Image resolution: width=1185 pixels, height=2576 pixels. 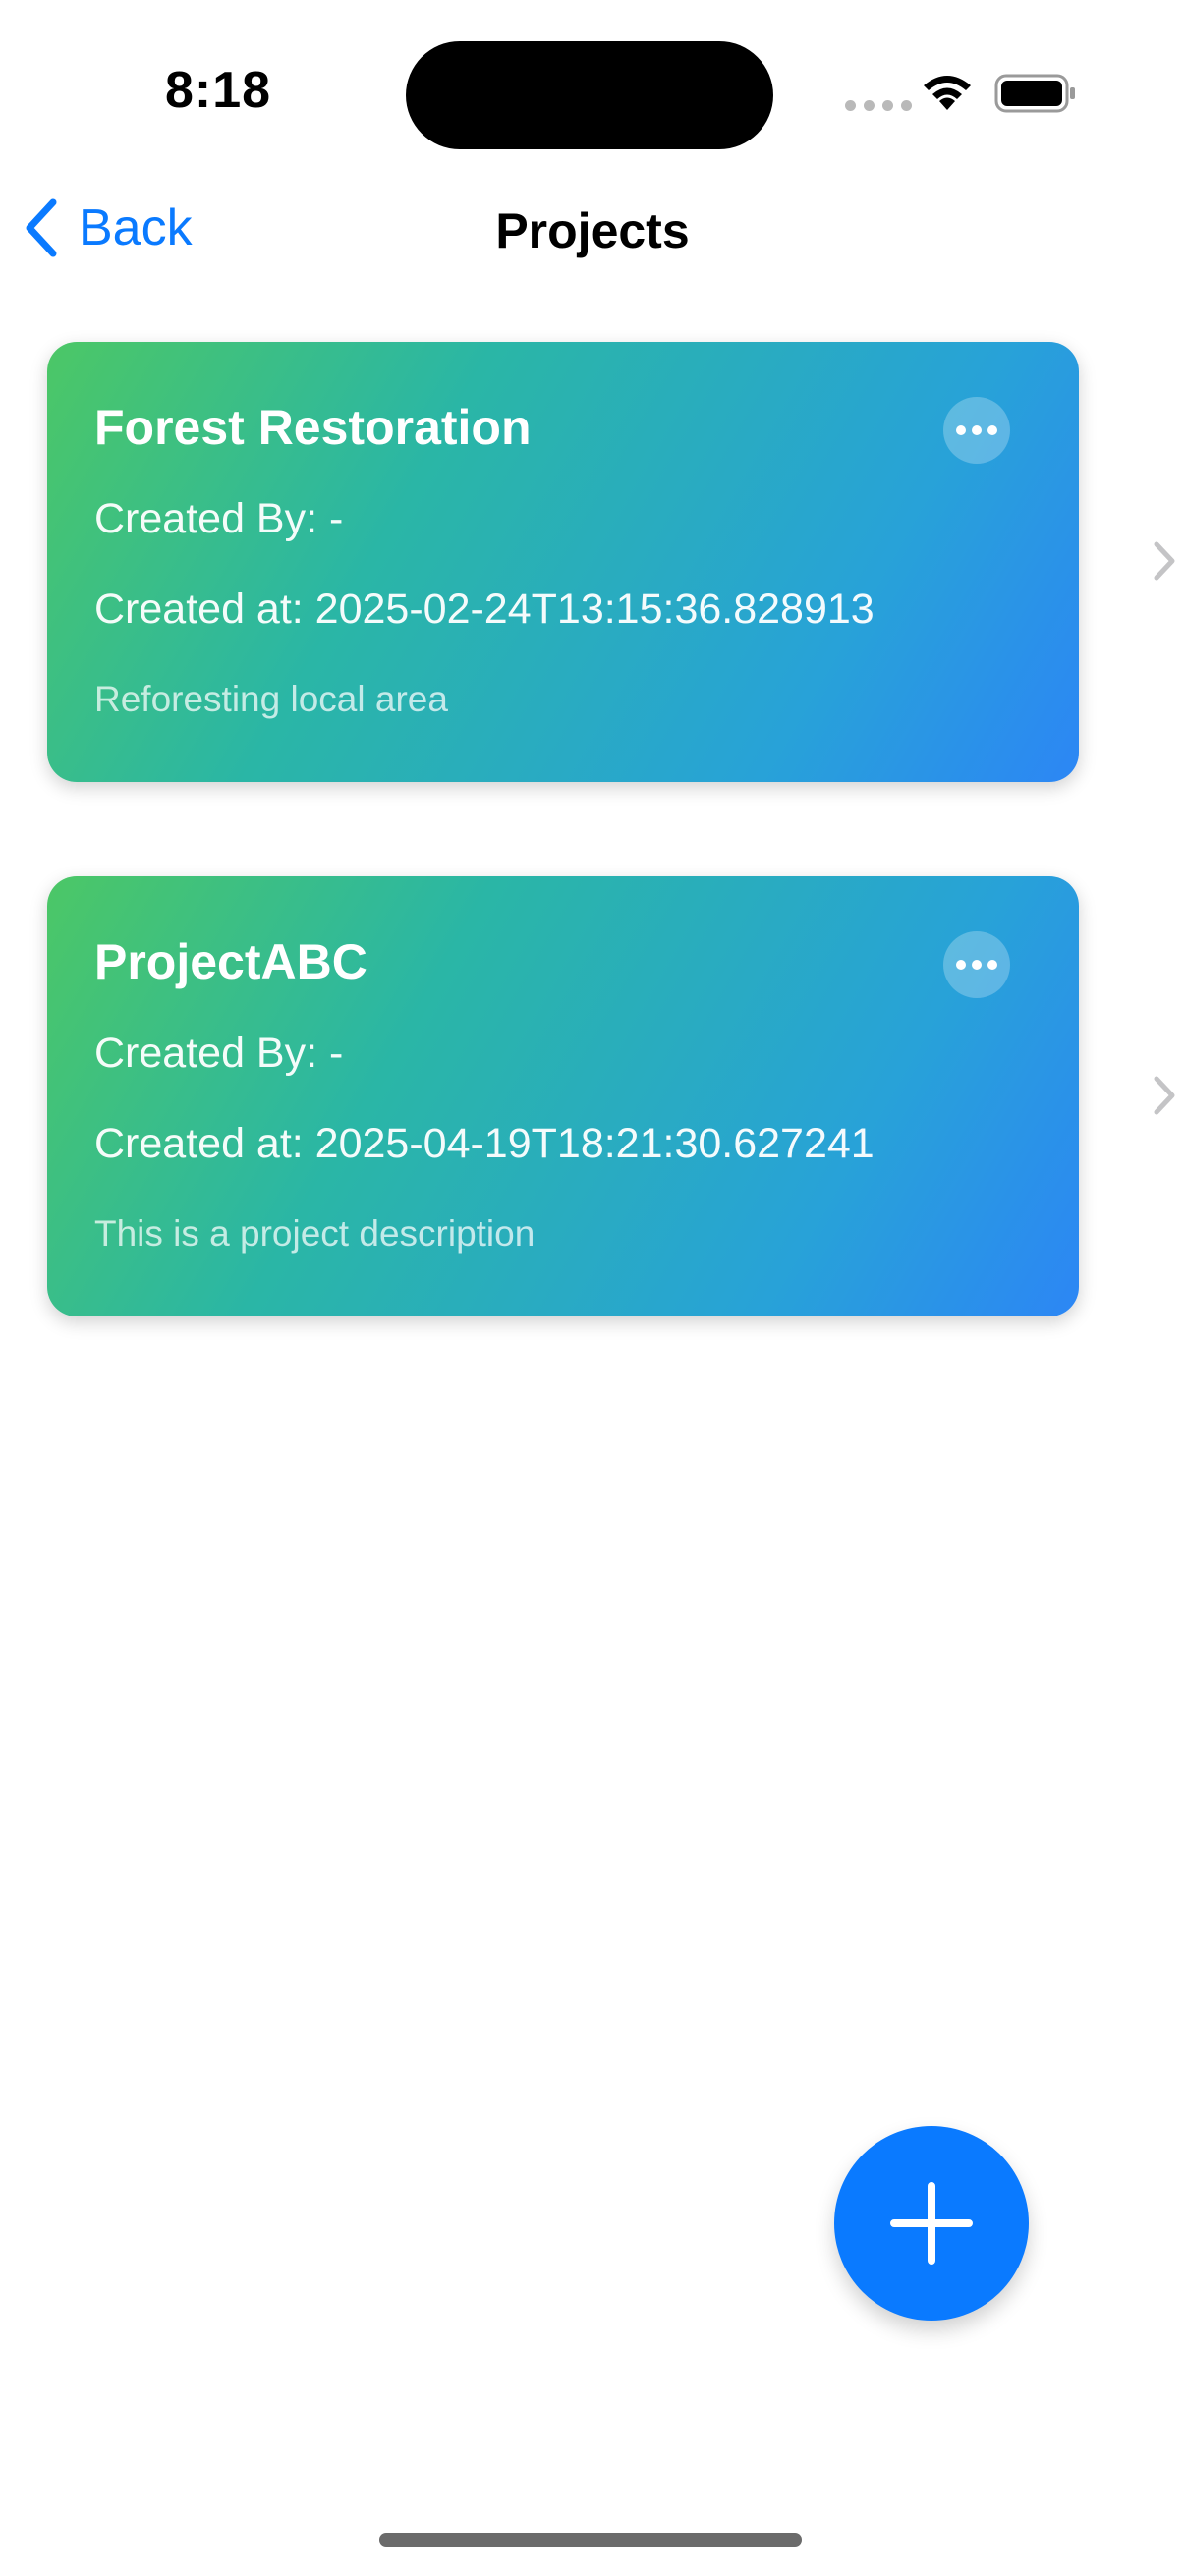 I want to click on project-name: Forest Restoration, so click(x=313, y=427).